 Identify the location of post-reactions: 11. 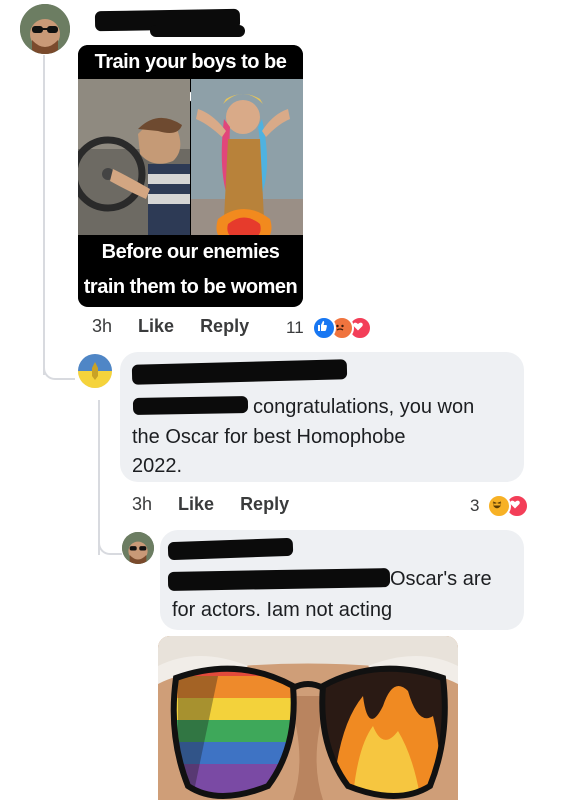
(329, 328).